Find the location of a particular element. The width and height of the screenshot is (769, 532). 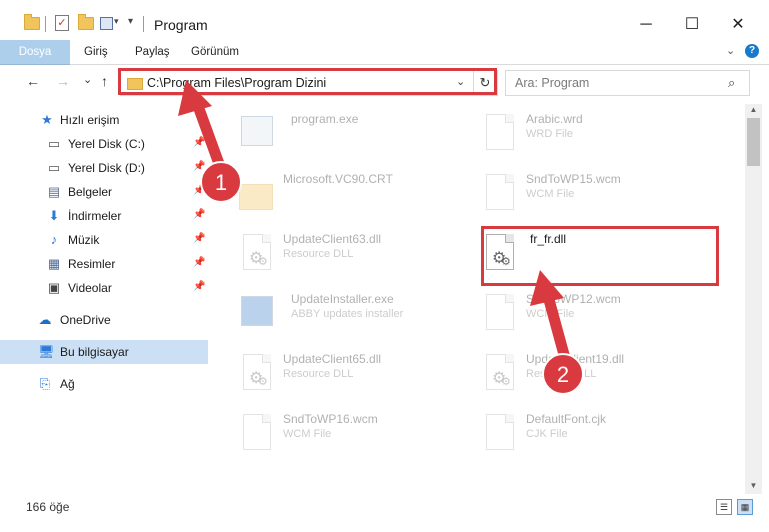

file-type: ABBY updates installer is located at coordinates (347, 314).